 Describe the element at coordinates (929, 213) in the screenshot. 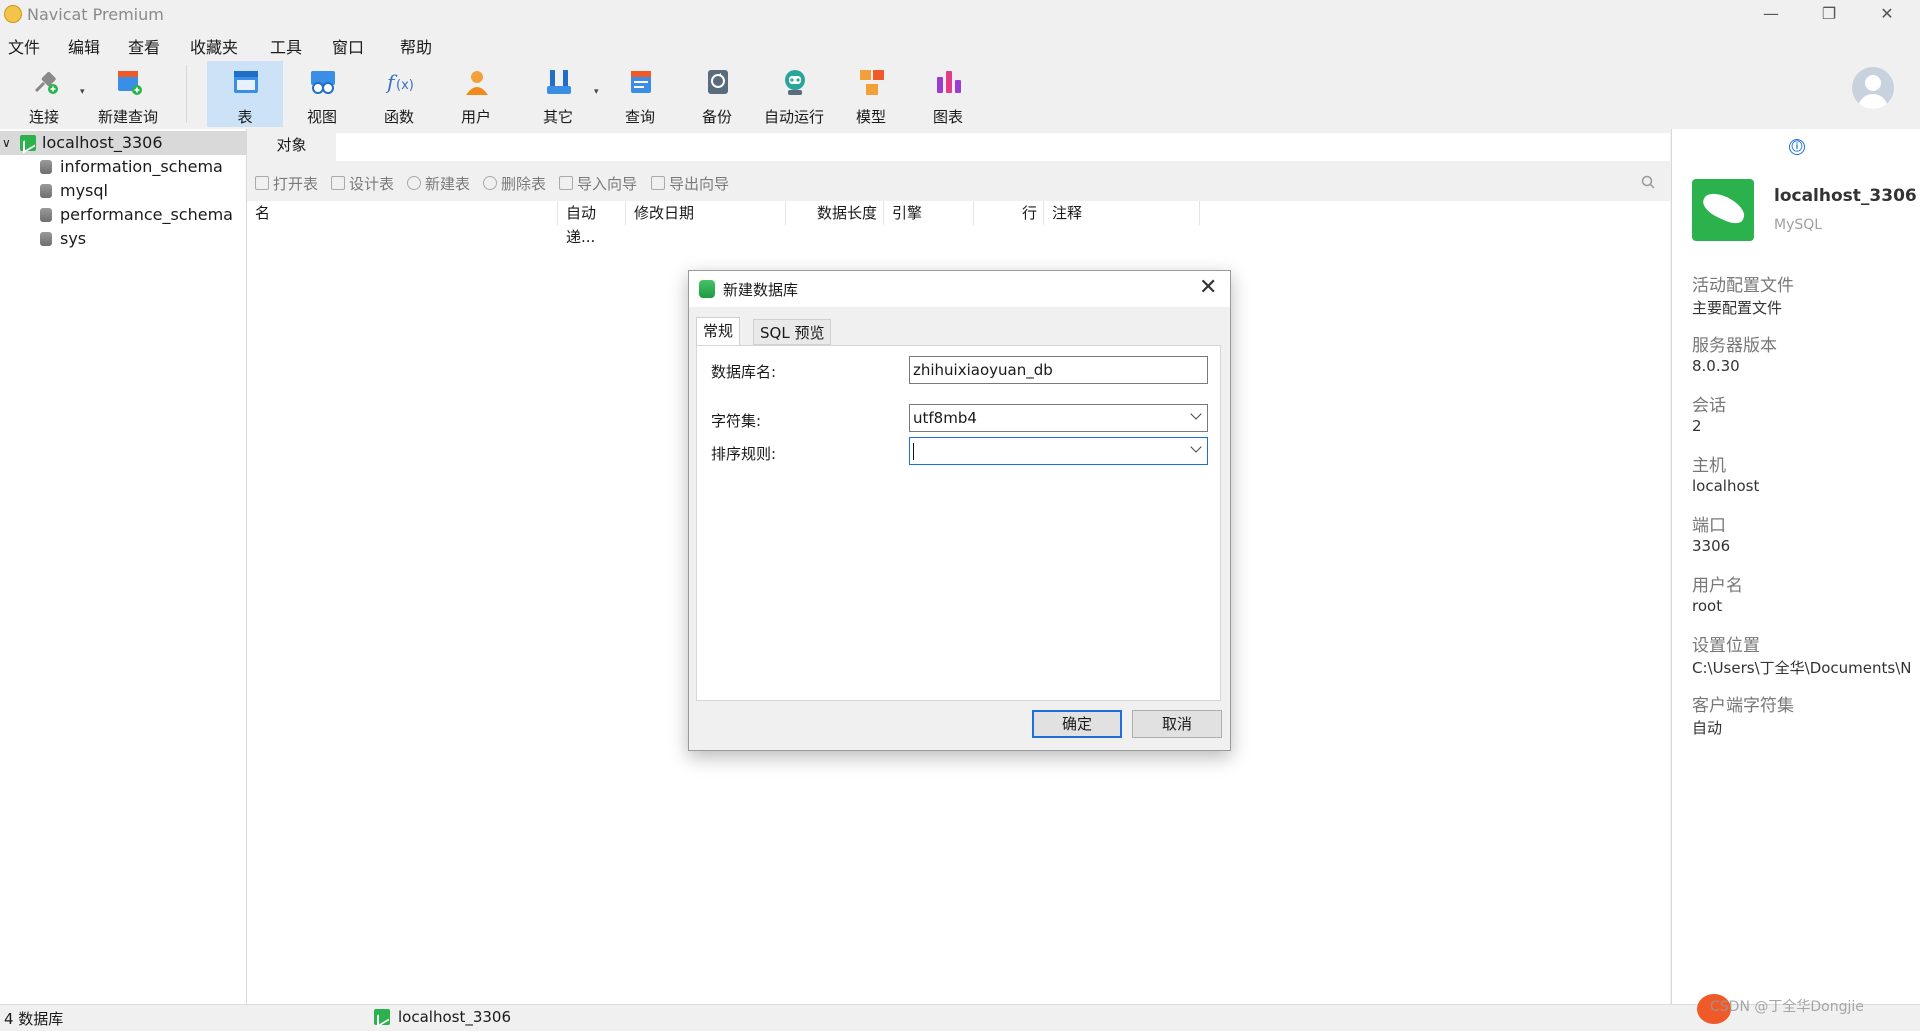

I see `column-header-engine: 引擎` at that location.